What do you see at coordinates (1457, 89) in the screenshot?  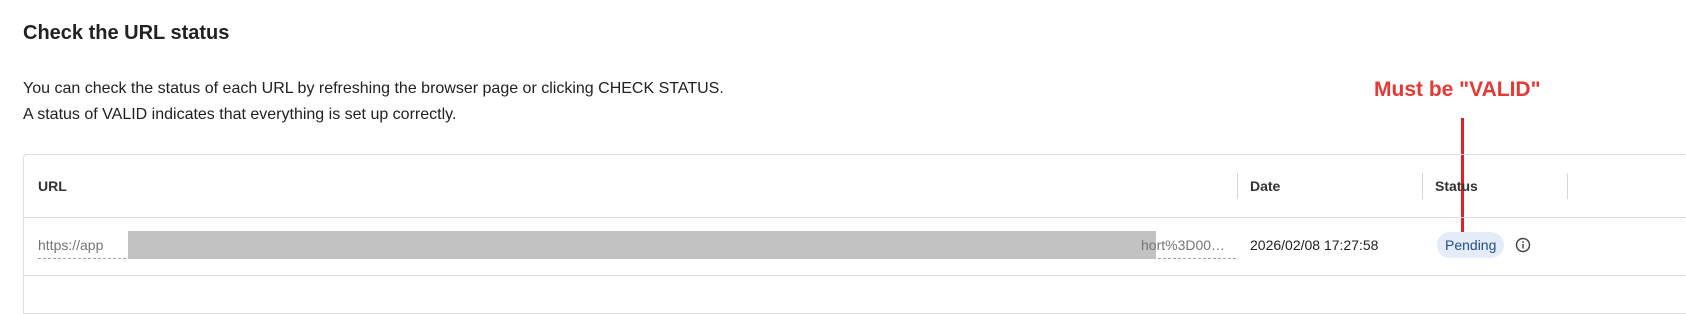 I see `annotation-label: Must be "VALID"` at bounding box center [1457, 89].